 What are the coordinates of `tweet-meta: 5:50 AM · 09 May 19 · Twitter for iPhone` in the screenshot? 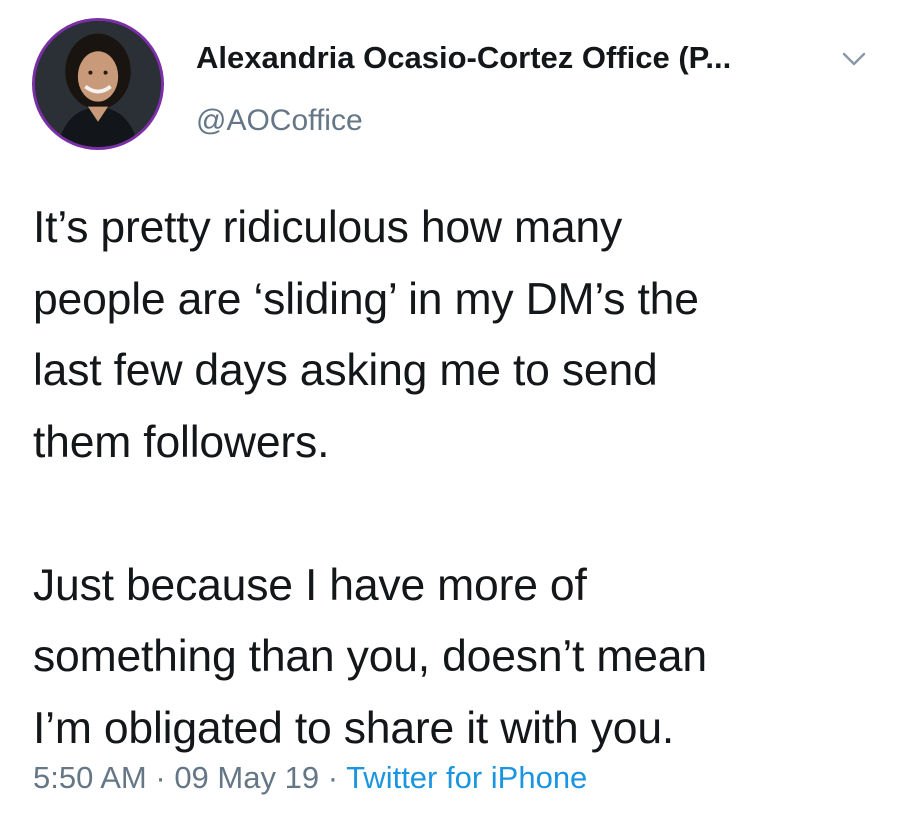 It's located at (310, 778).